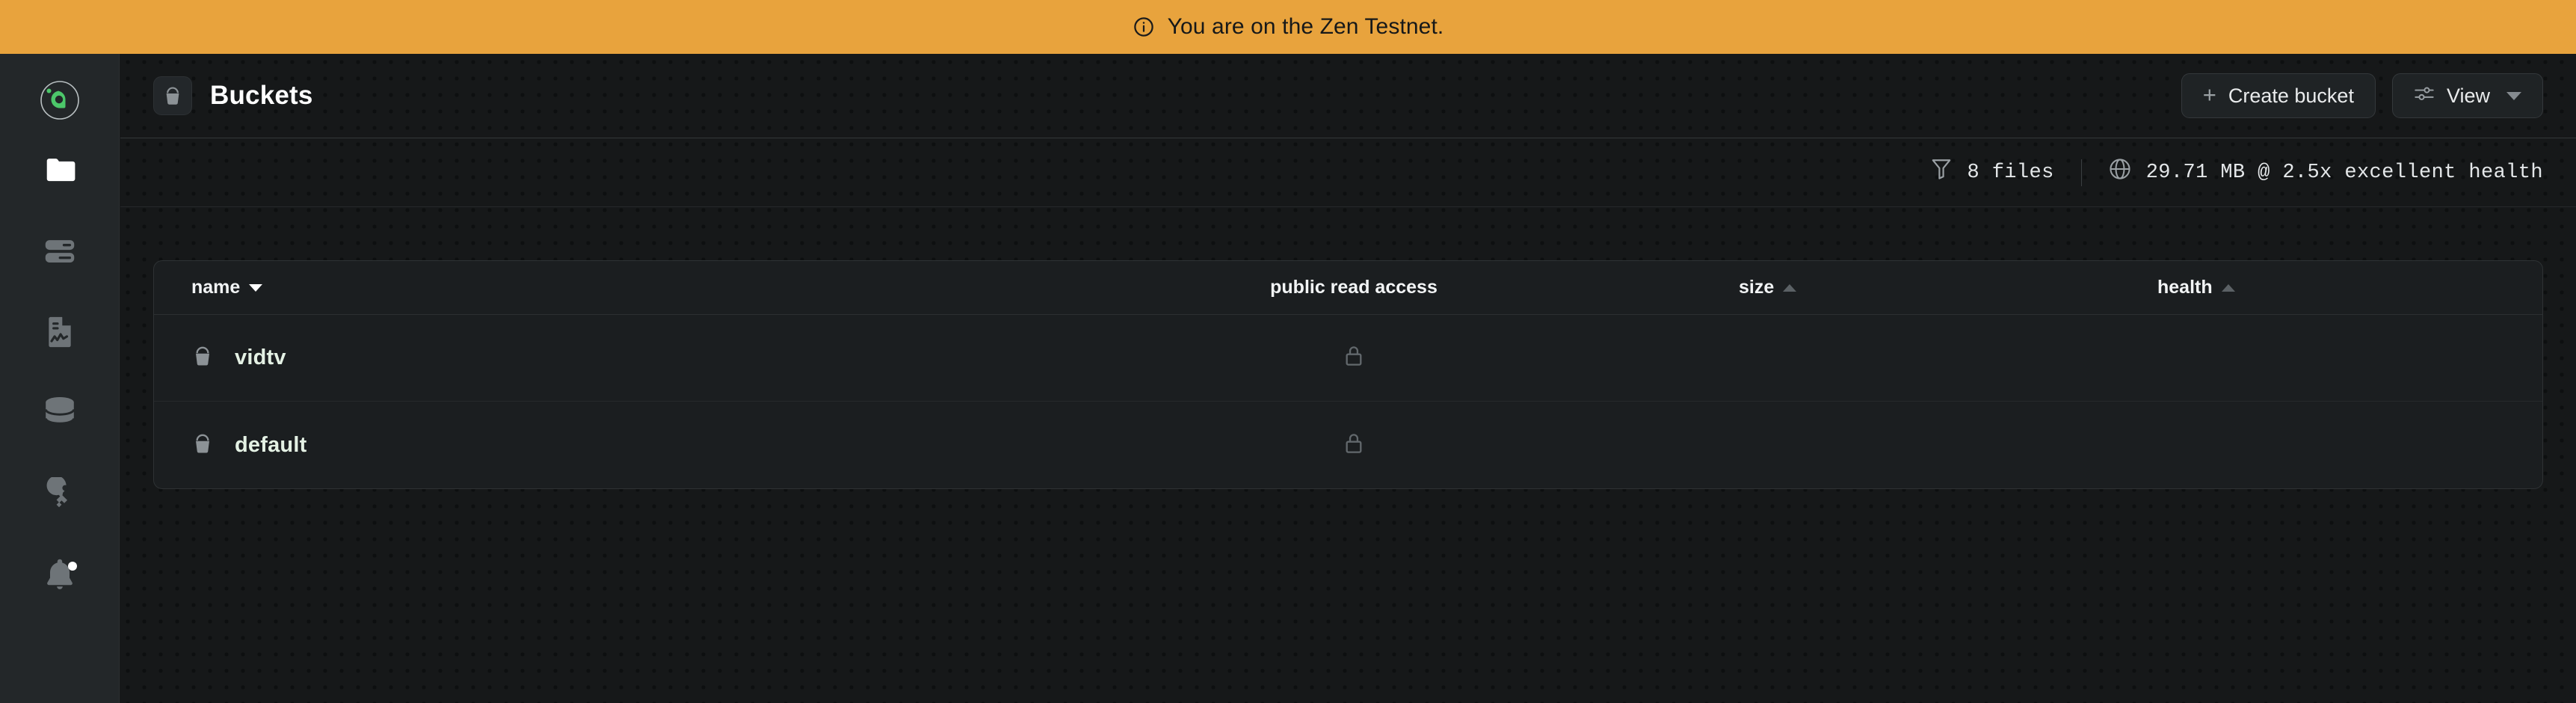 The height and width of the screenshot is (703, 2576). What do you see at coordinates (216, 288) in the screenshot?
I see `column-label-name: name` at bounding box center [216, 288].